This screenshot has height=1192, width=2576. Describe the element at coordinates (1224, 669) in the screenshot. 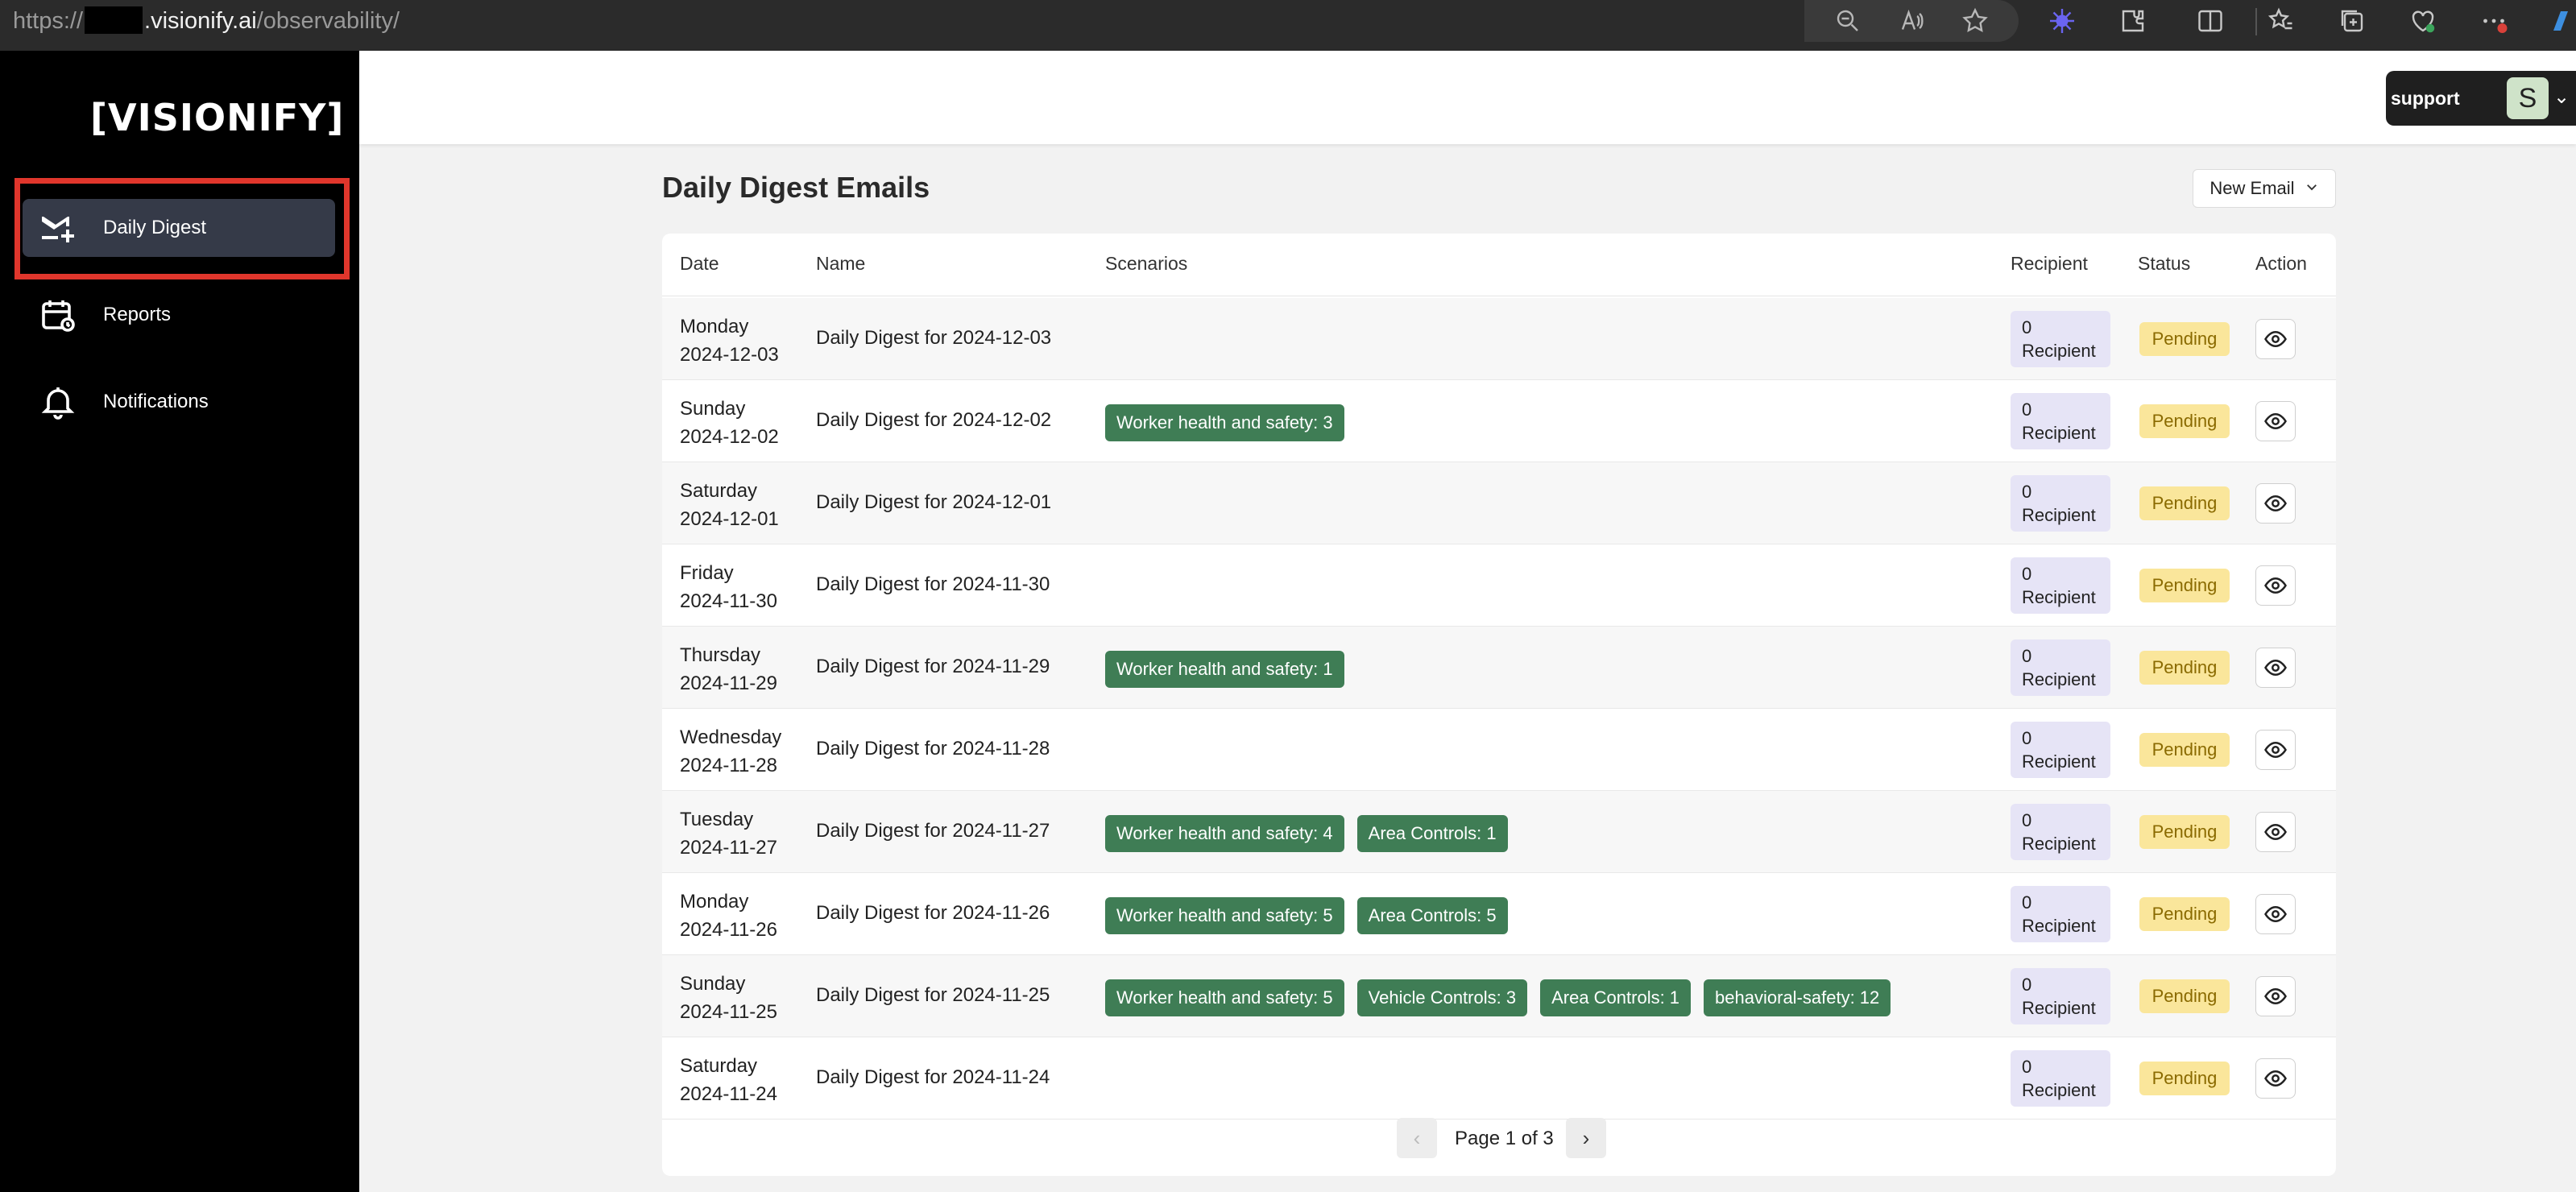

I see `scenario-tags: Worker health and safety: 1` at that location.